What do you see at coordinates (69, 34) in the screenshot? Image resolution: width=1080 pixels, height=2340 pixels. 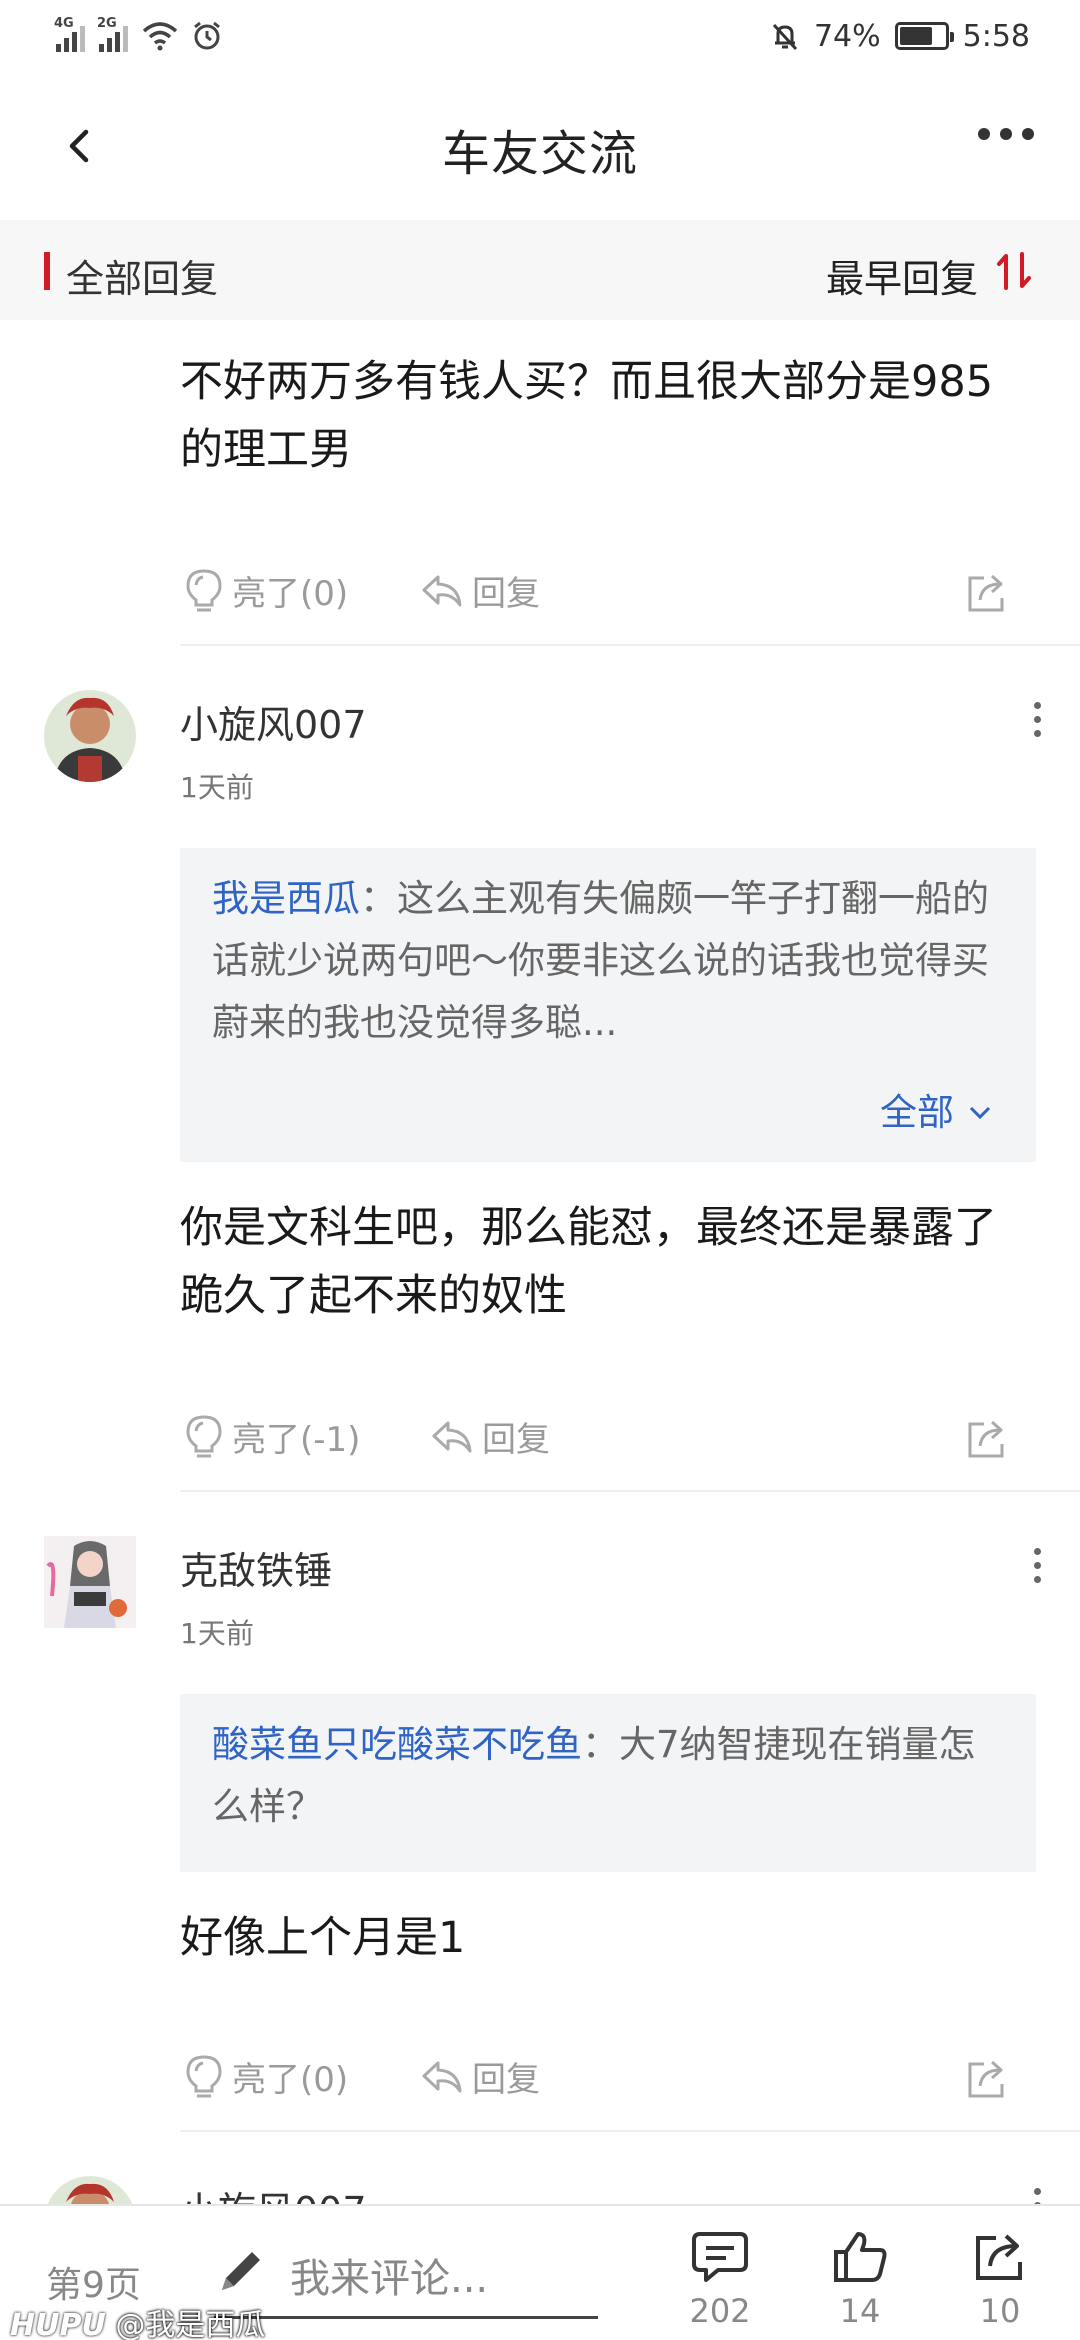 I see `signal-icon: 4G` at bounding box center [69, 34].